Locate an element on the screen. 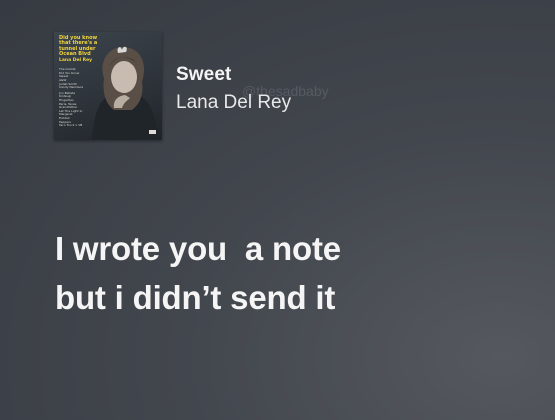 The height and width of the screenshot is (420, 555). lyric-line: but i didn’t send it is located at coordinates (195, 297).